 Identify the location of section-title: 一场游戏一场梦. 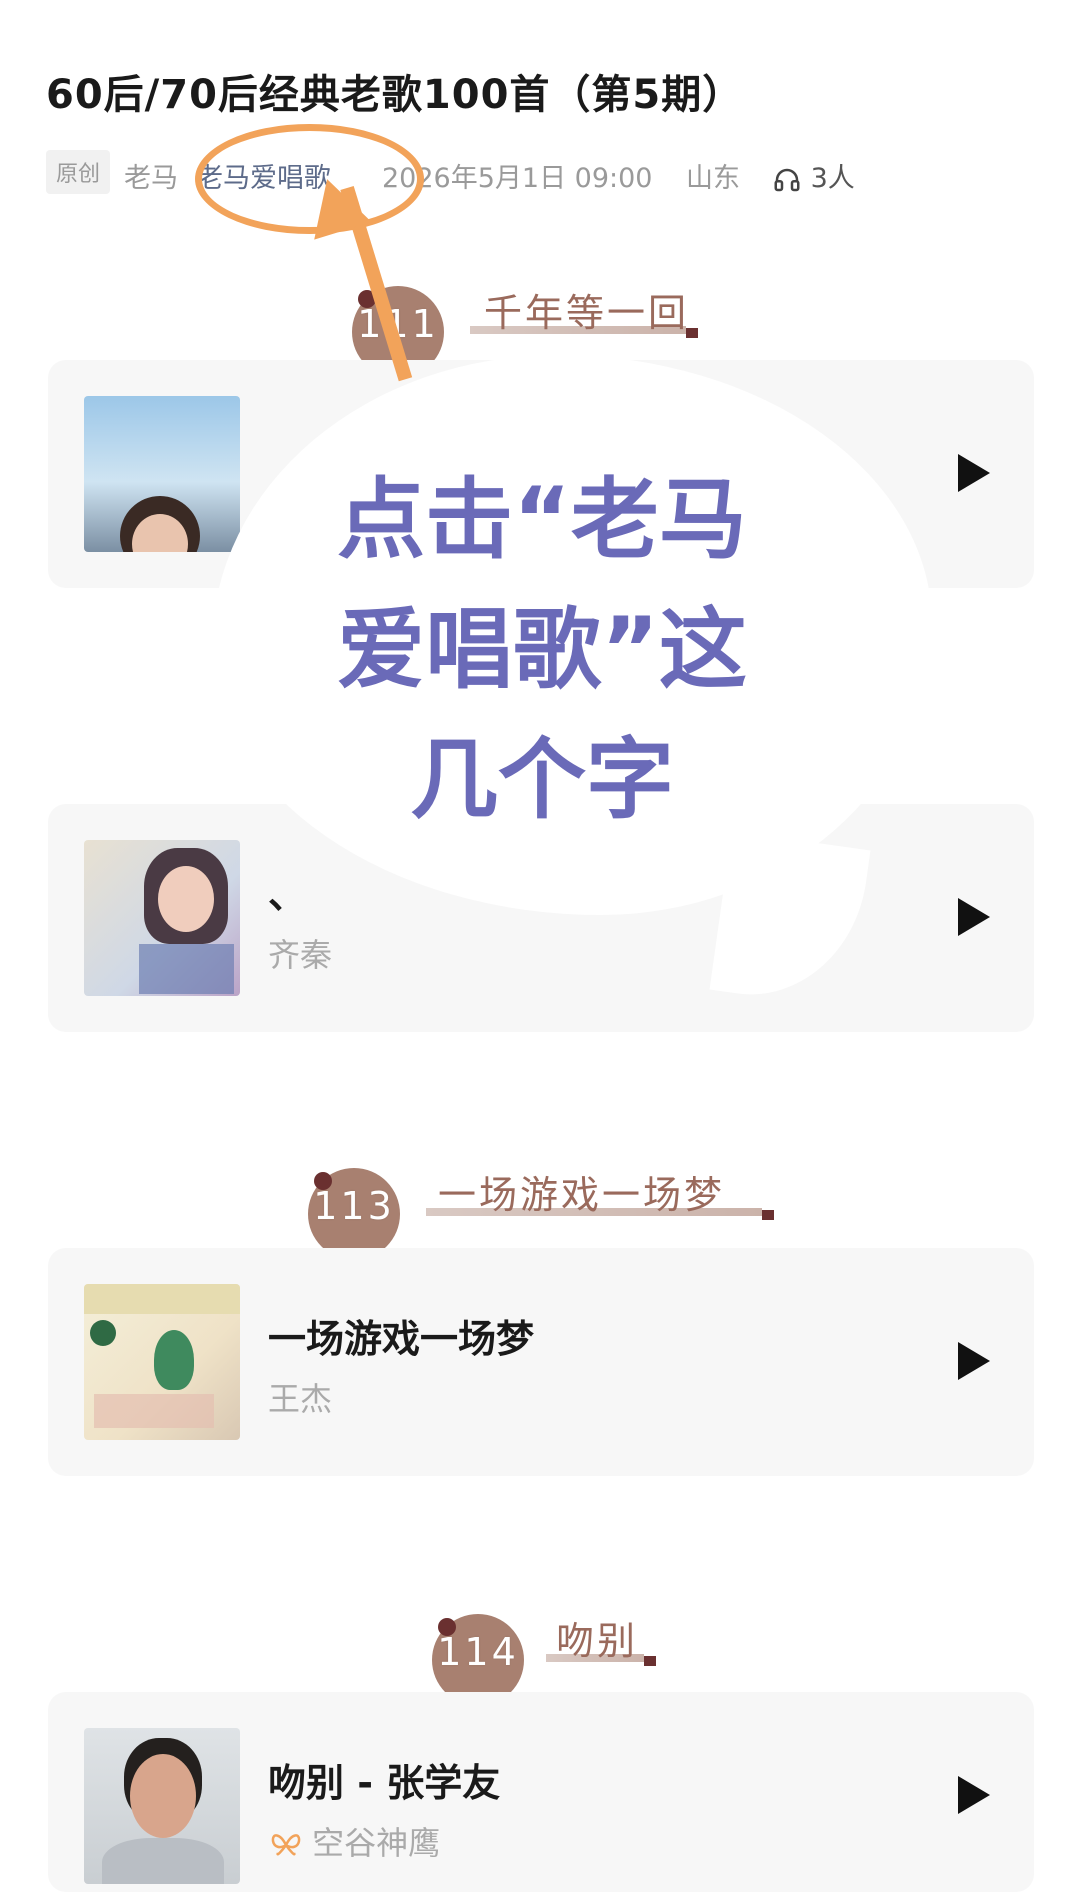
(582, 1195).